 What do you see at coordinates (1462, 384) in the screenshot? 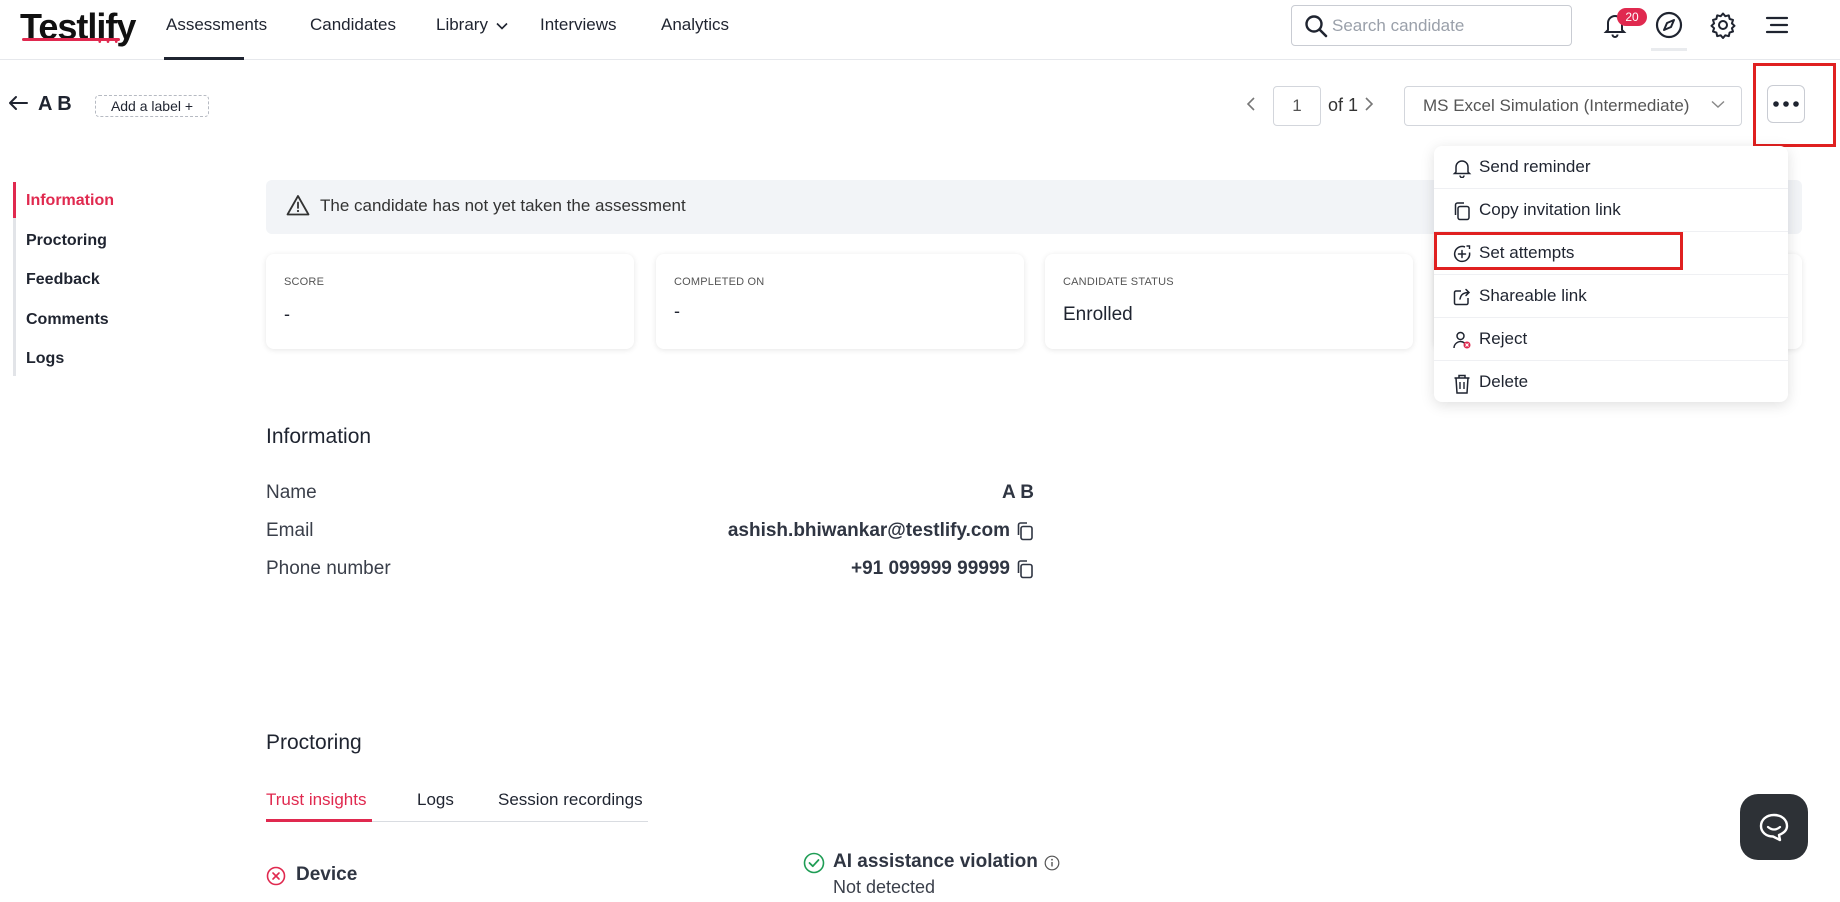
I see `trash-icon` at bounding box center [1462, 384].